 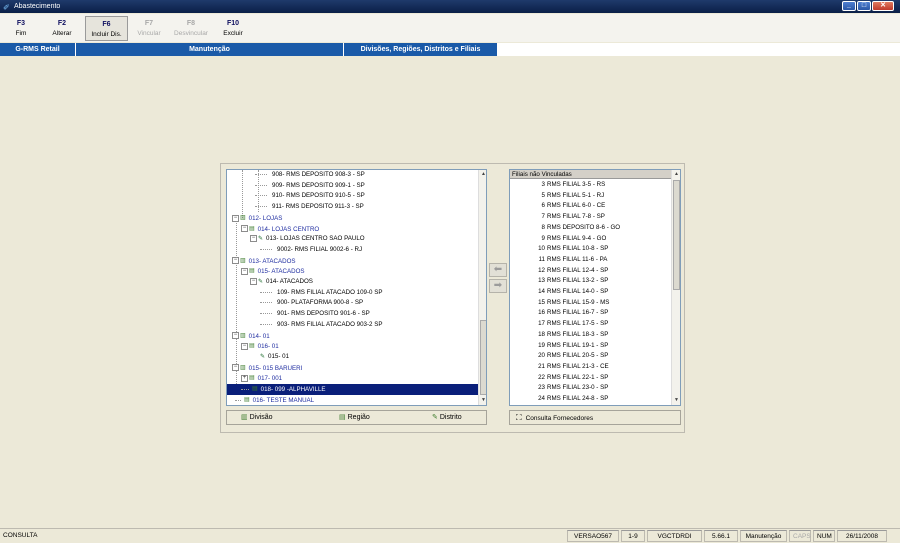 I want to click on store-name: RMS FILIAL 13-2 - SP, so click(x=578, y=281).